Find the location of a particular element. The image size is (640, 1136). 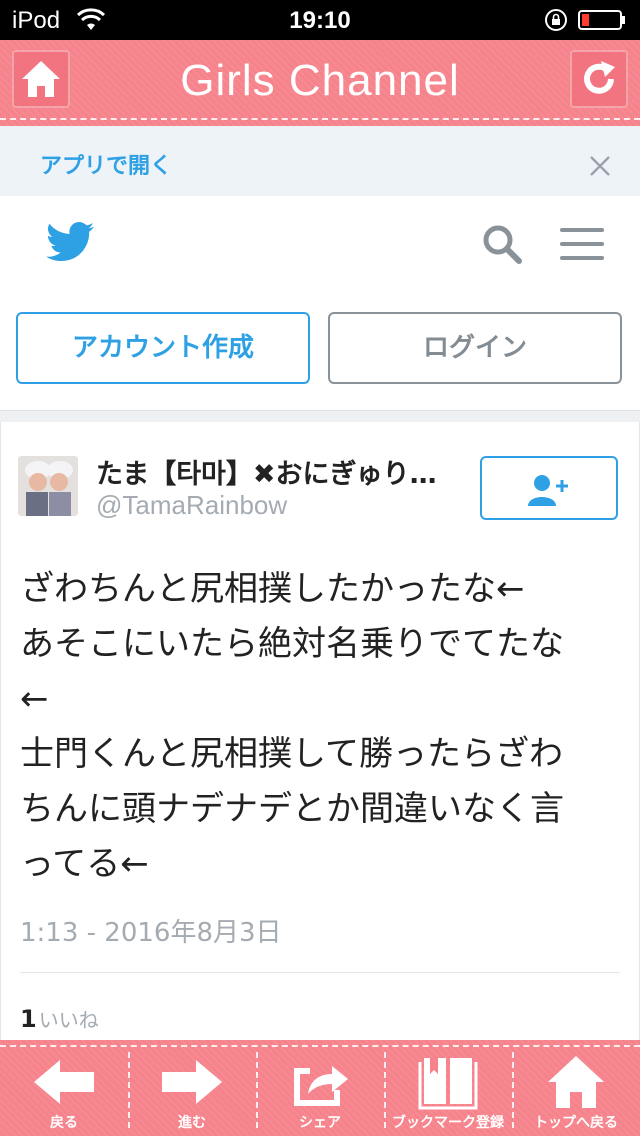

status-bar: iPod 19:10 is located at coordinates (320, 20).